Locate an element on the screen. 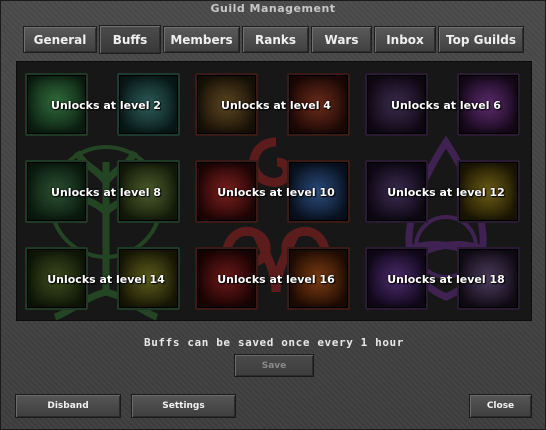 The height and width of the screenshot is (430, 546). buff-unlock-label: Unlocks at level 4 is located at coordinates (276, 105).